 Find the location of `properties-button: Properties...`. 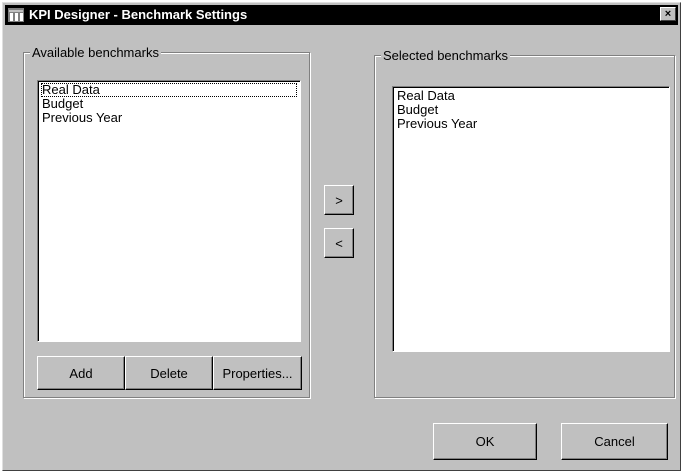

properties-button: Properties... is located at coordinates (257, 373).